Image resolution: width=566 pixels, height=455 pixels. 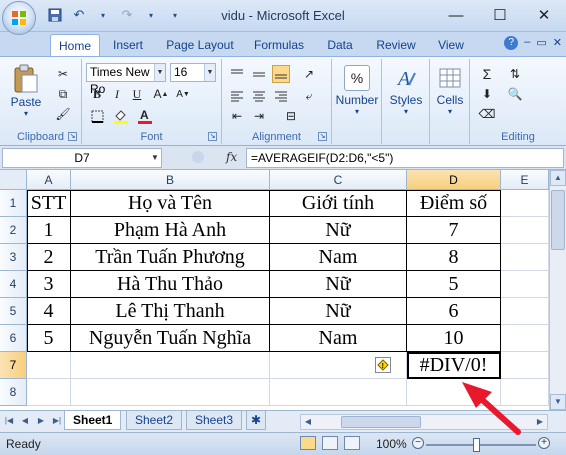 What do you see at coordinates (396, 45) in the screenshot?
I see `tab-review: Review` at bounding box center [396, 45].